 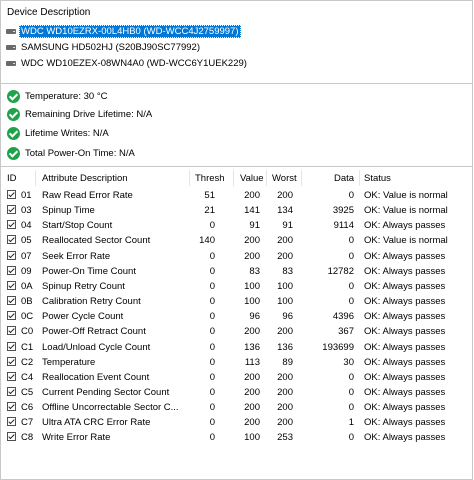 I want to click on cell-data: 12782, so click(x=340, y=271).